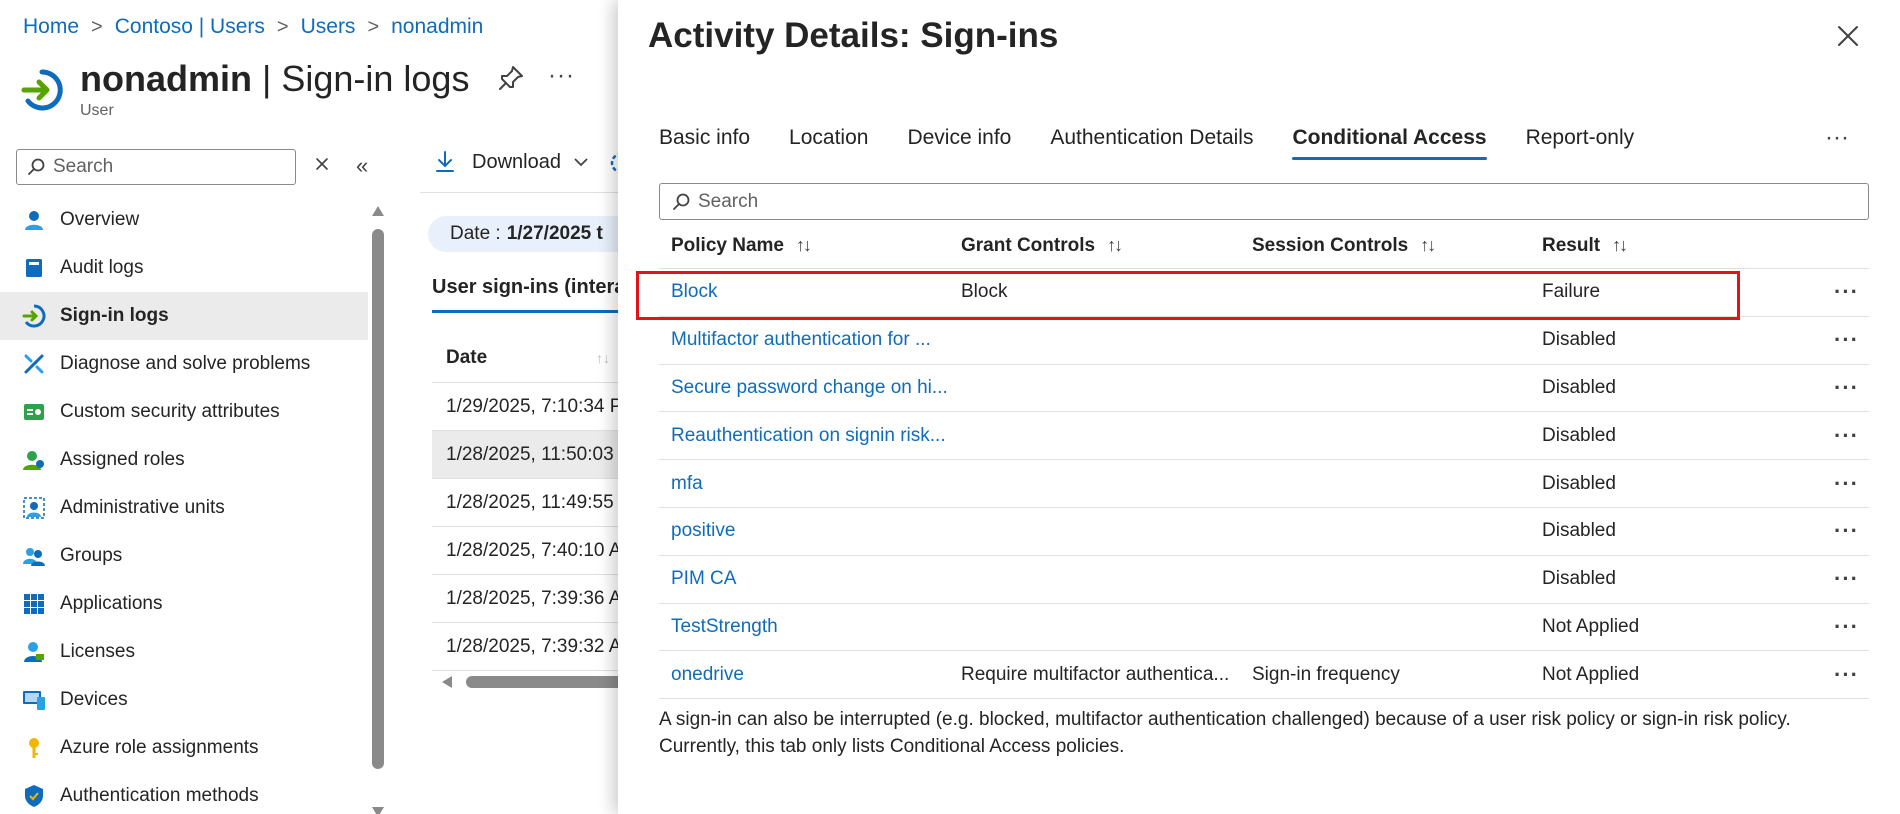 Image resolution: width=1900 pixels, height=814 pixels. What do you see at coordinates (184, 748) in the screenshot?
I see `sidebar-item-azure-role-assignments: Azure role assignments` at bounding box center [184, 748].